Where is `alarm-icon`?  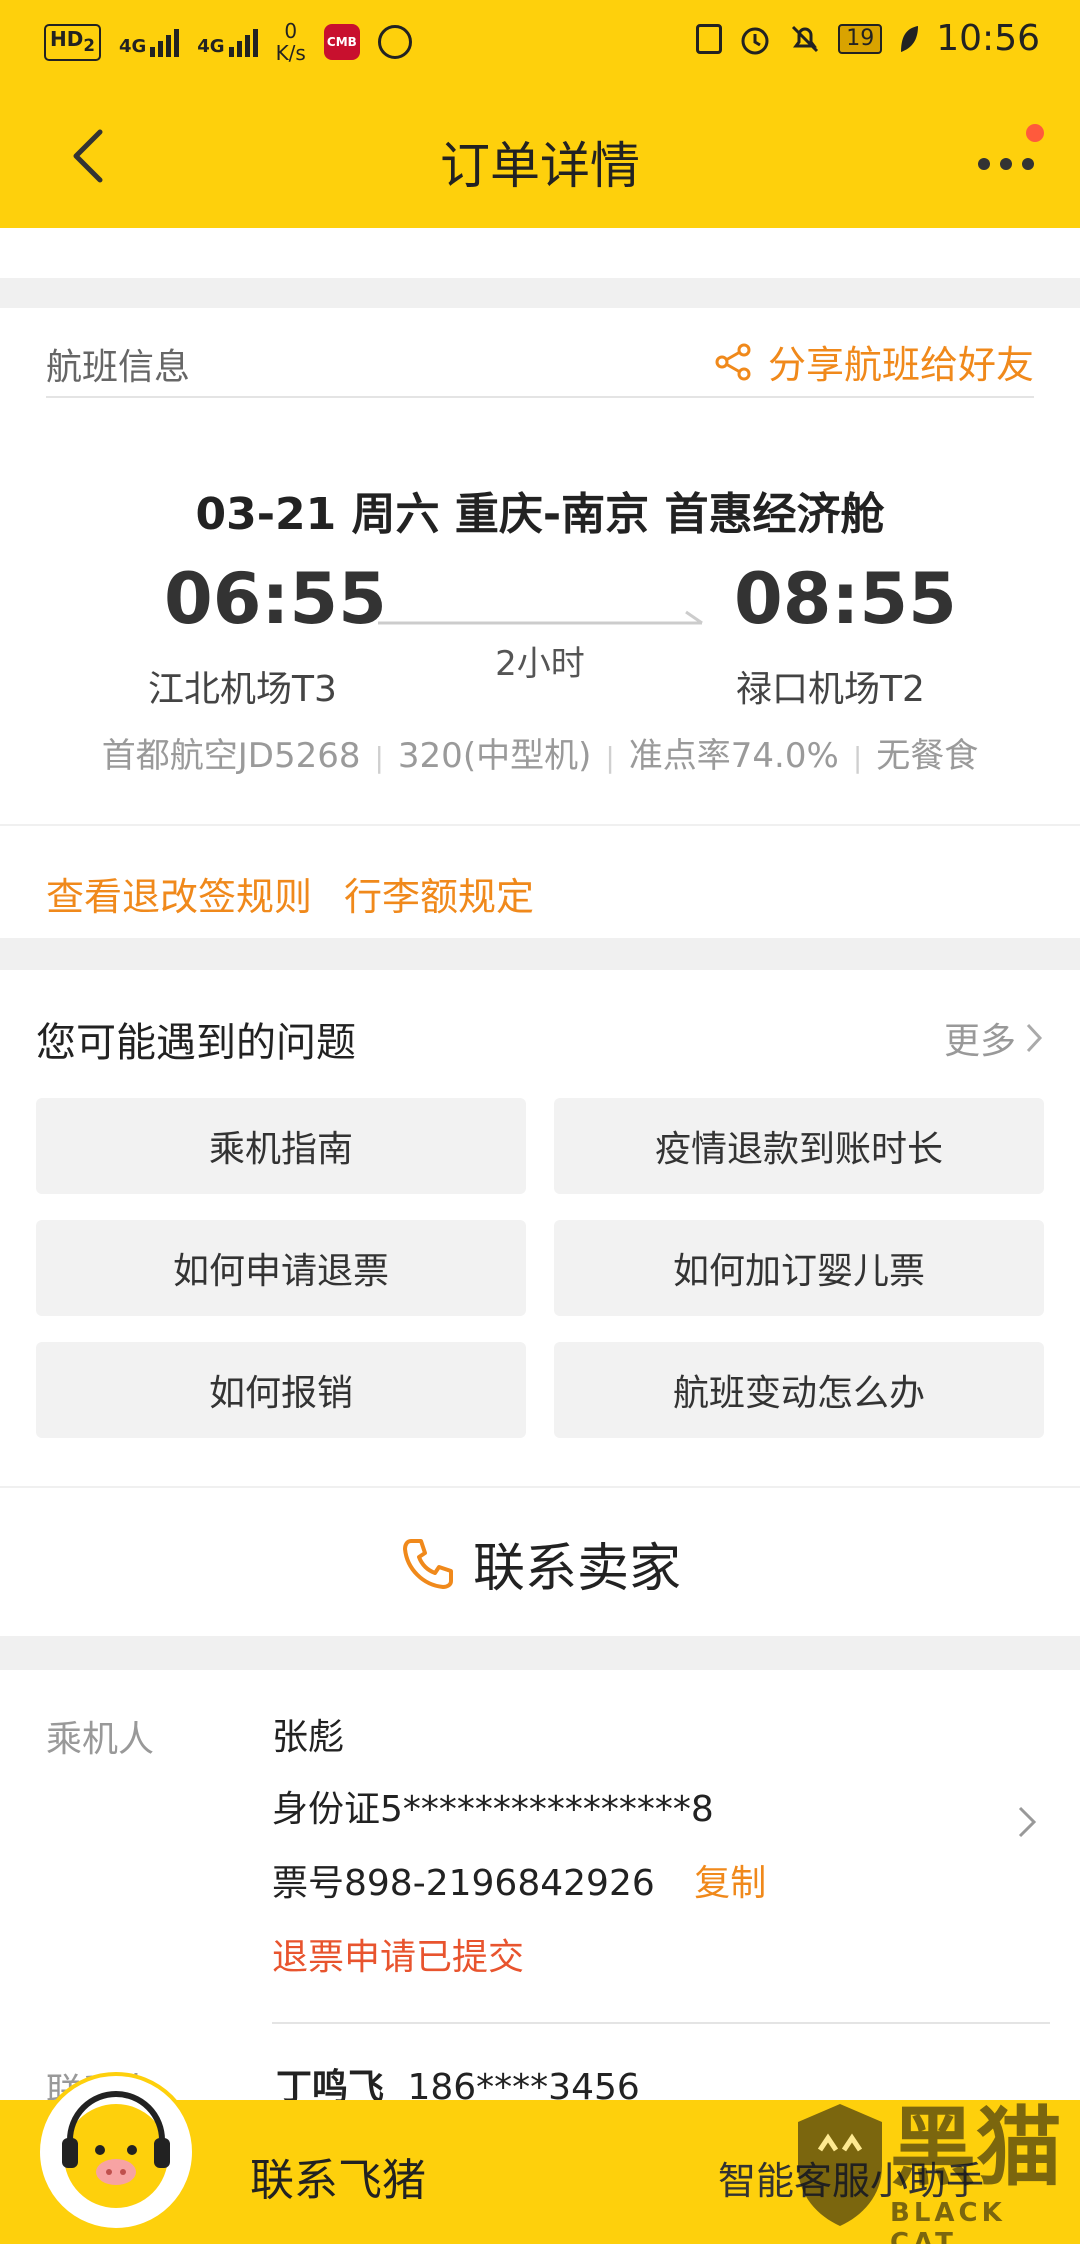
alarm-icon is located at coordinates (755, 40).